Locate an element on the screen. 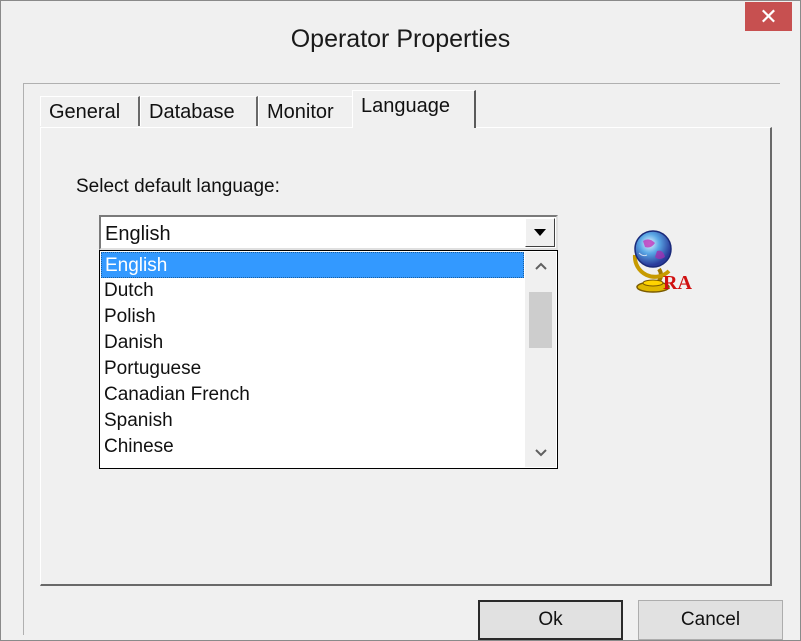  default-language-label: Select default language: is located at coordinates (178, 186).